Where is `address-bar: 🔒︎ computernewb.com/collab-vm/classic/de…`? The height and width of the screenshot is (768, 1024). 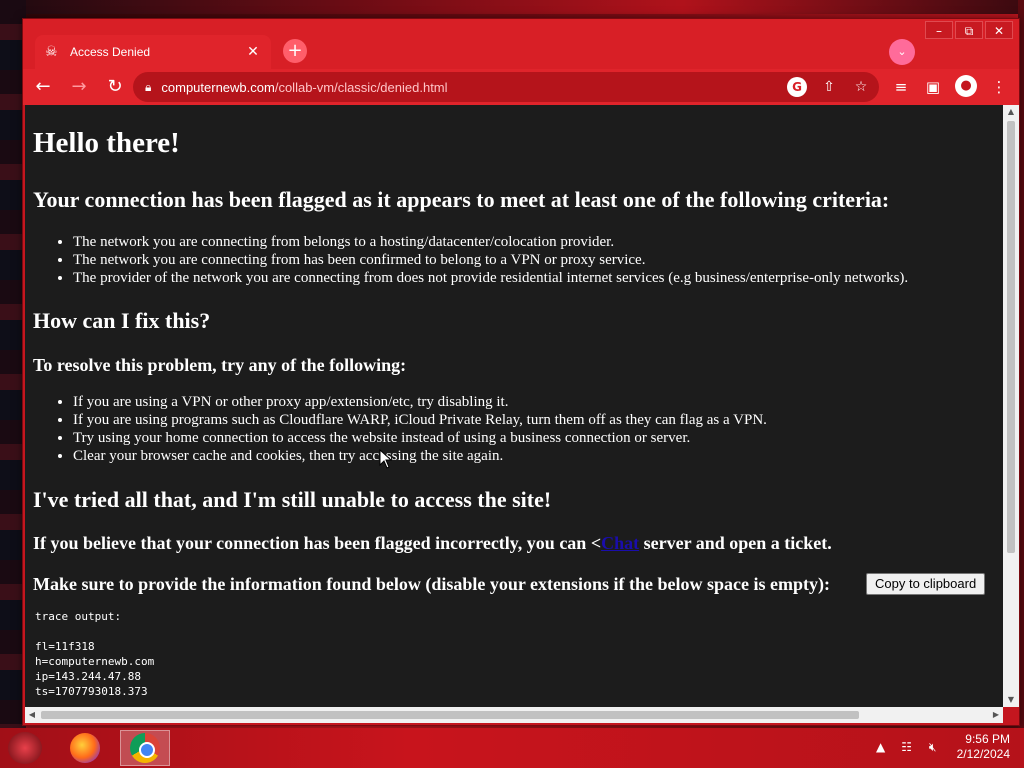
address-bar: 🔒︎ computernewb.com/collab-vm/classic/de… is located at coordinates (506, 87).